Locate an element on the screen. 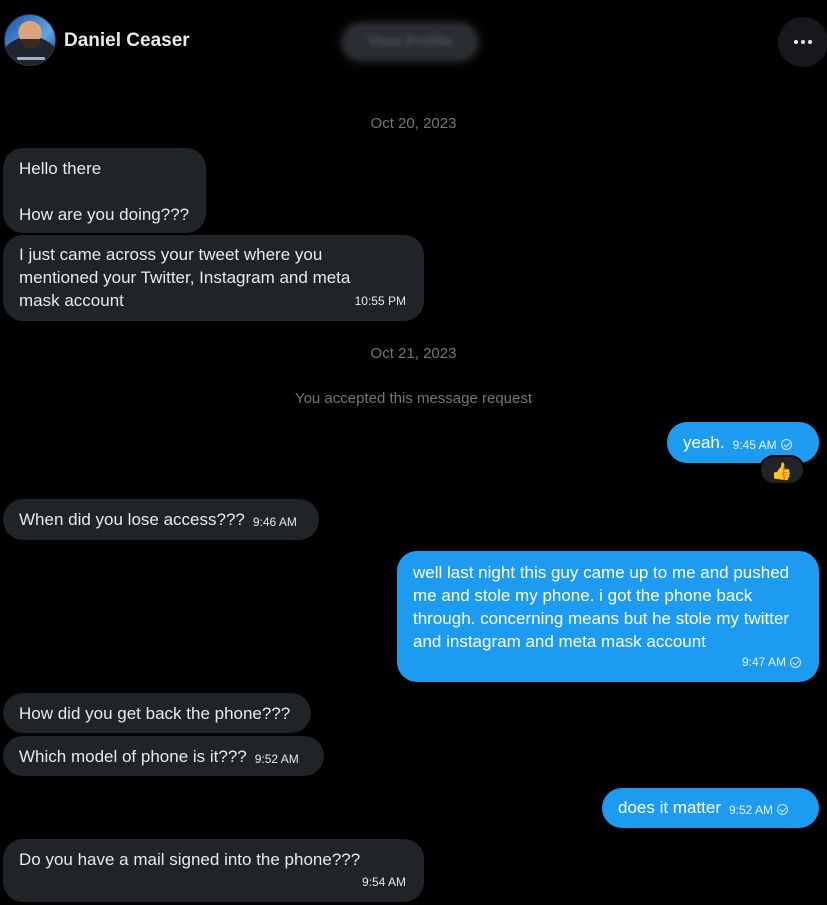 The width and height of the screenshot is (827, 905). message-text: Which model of phone is it??? is located at coordinates (133, 756).